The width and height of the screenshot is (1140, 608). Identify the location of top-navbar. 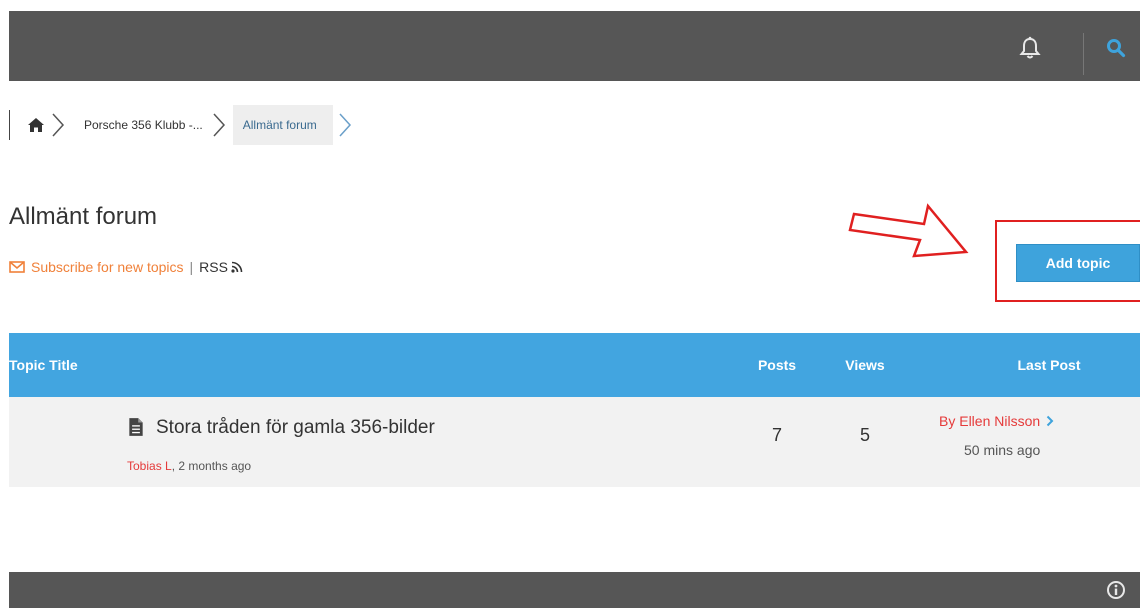
(574, 46).